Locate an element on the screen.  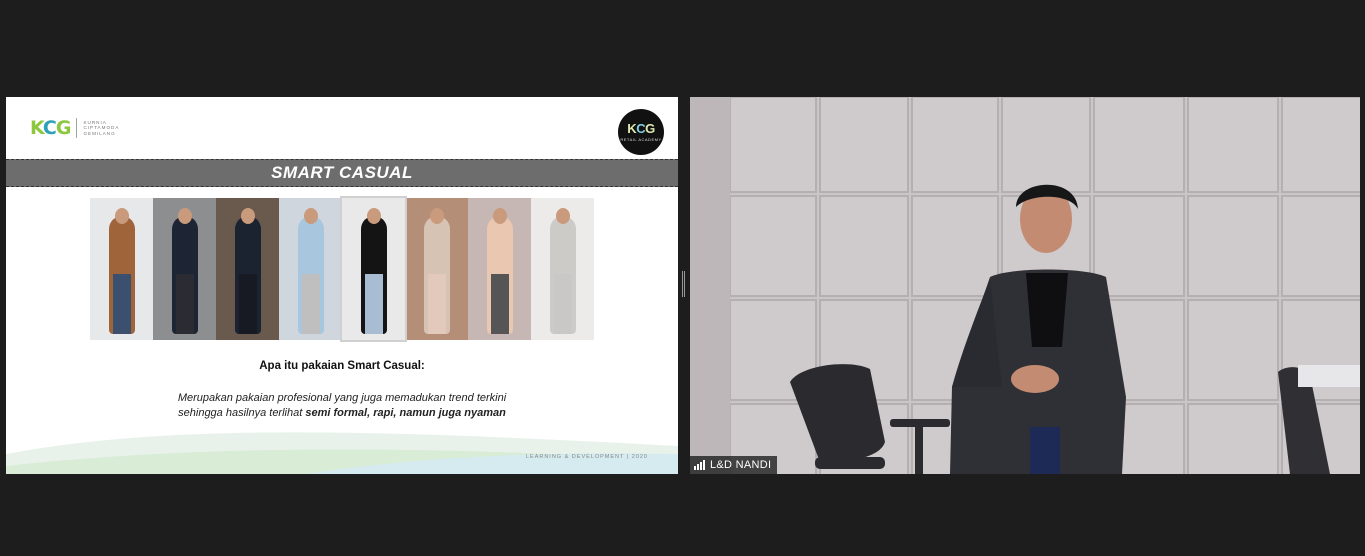
outfit-photo-strip is located at coordinates (342, 269).